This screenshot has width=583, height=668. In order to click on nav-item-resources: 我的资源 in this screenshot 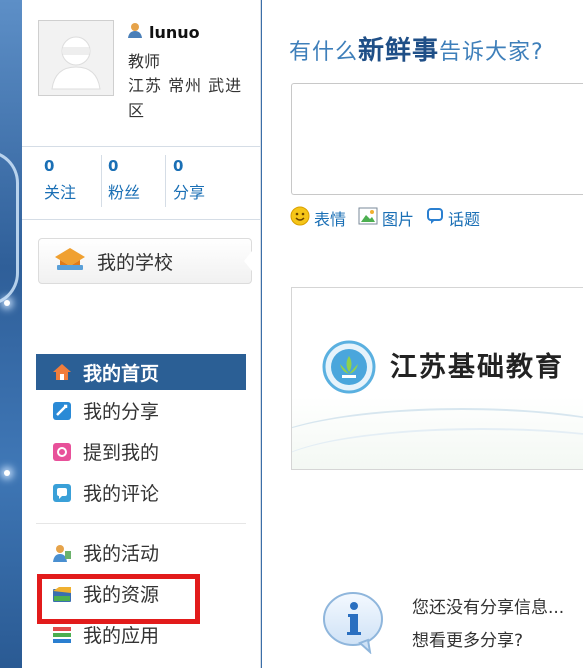, I will do `click(141, 593)`.